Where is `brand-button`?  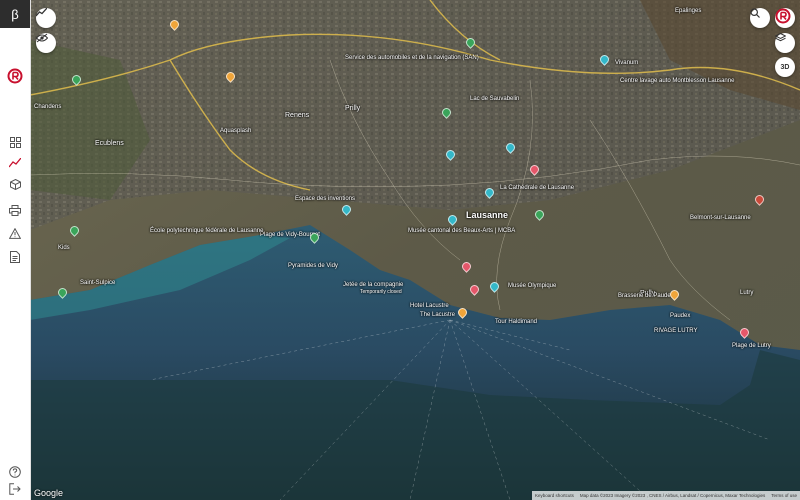 brand-button is located at coordinates (785, 18).